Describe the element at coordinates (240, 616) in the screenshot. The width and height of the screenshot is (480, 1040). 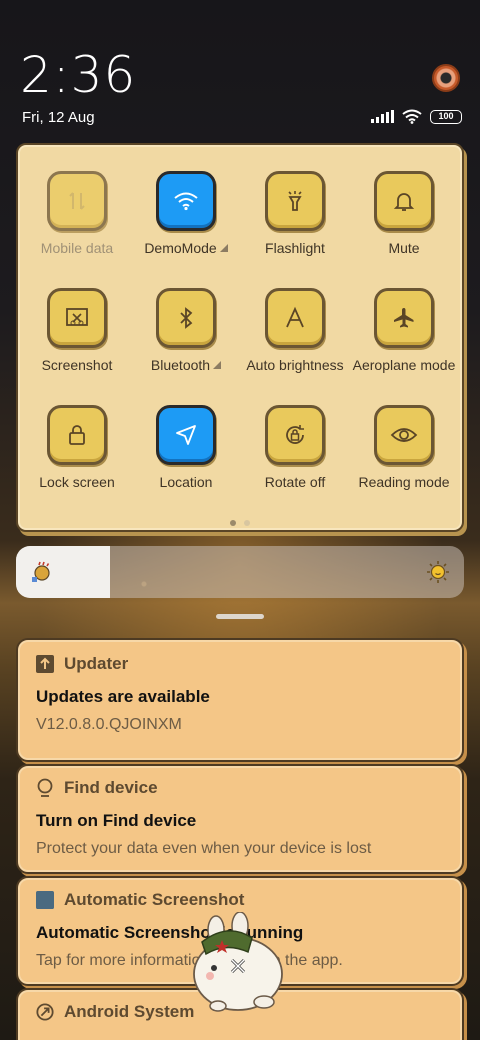
I see `drag-handle` at that location.